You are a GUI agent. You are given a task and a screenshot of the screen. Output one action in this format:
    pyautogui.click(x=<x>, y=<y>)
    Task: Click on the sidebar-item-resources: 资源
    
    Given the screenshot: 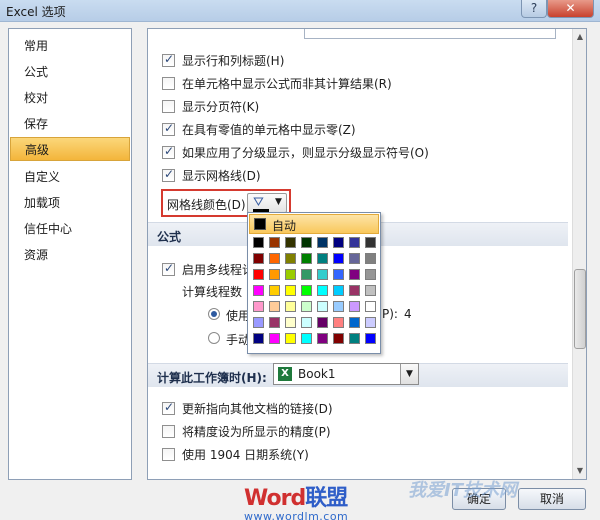 What is the action you would take?
    pyautogui.click(x=70, y=255)
    